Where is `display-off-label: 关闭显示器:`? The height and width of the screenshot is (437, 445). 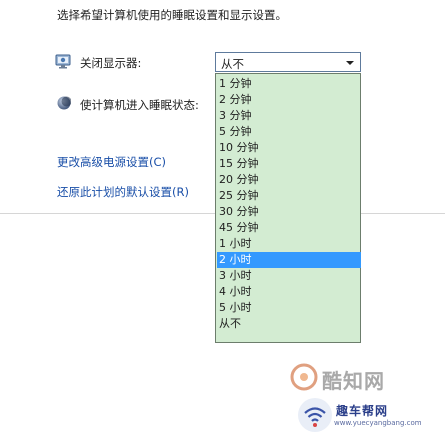
display-off-label: 关闭显示器: is located at coordinates (111, 63).